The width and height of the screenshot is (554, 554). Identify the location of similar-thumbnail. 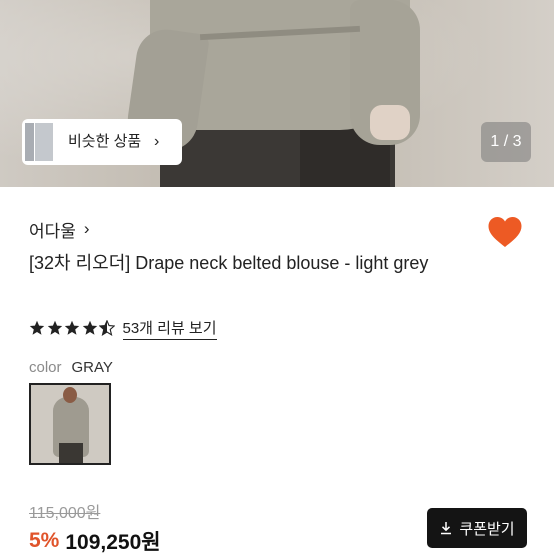
(44, 142).